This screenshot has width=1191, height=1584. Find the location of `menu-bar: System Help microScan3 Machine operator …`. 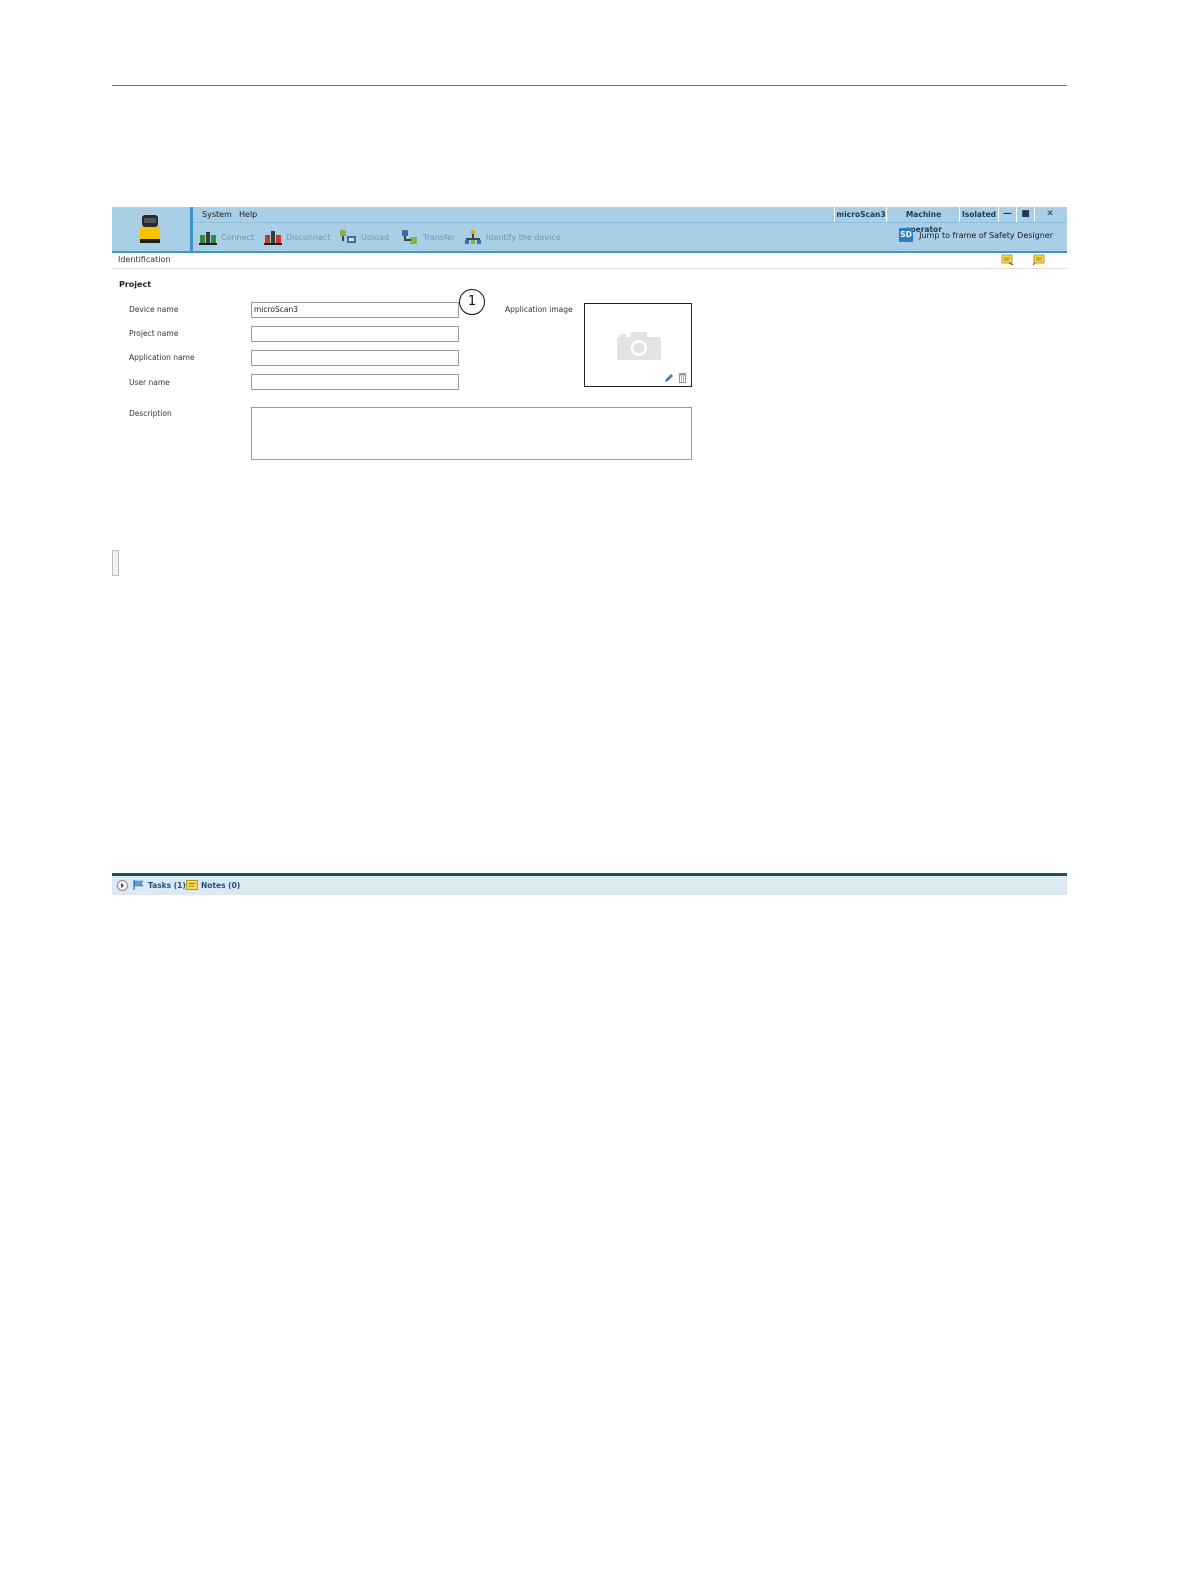

menu-bar: System Help microScan3 Machine operator … is located at coordinates (630, 220).